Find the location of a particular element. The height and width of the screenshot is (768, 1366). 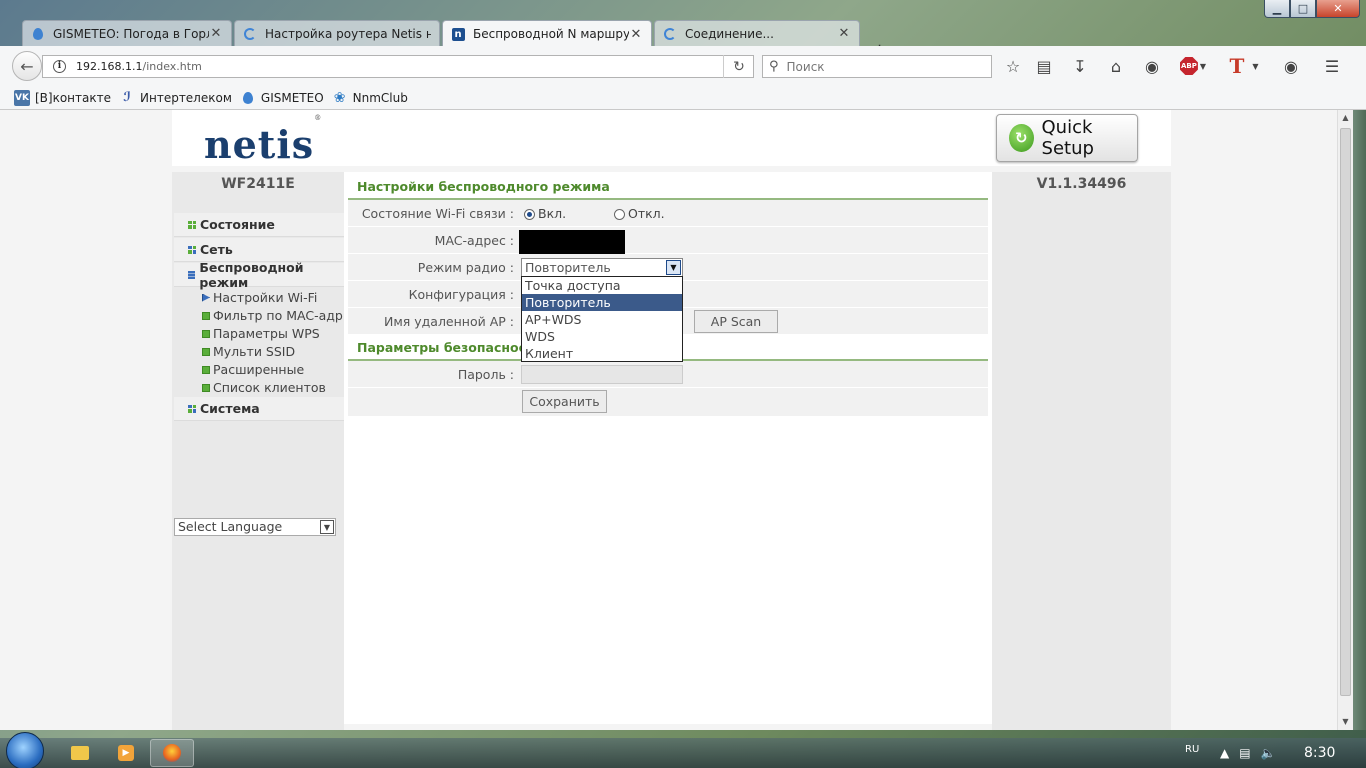

mac-label: MAC-адрес : is located at coordinates (474, 240).